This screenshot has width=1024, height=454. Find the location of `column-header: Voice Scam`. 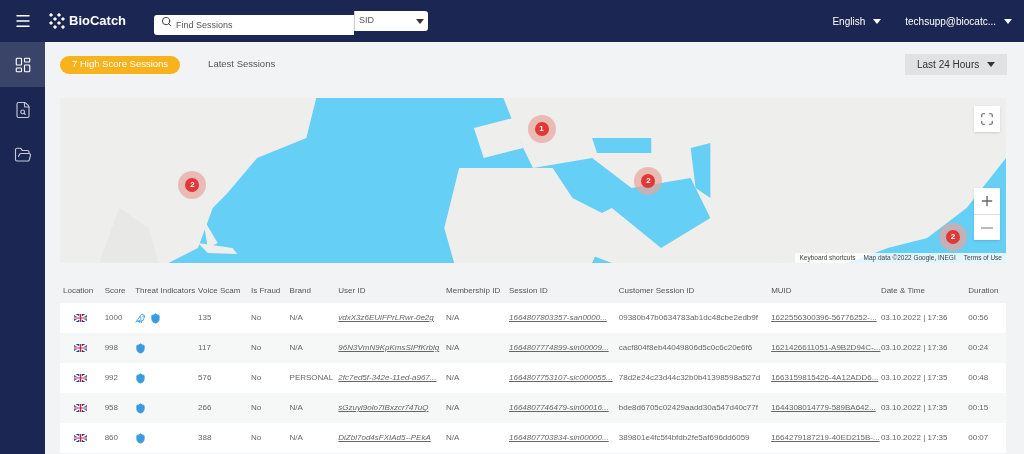

column-header: Voice Scam is located at coordinates (219, 290).